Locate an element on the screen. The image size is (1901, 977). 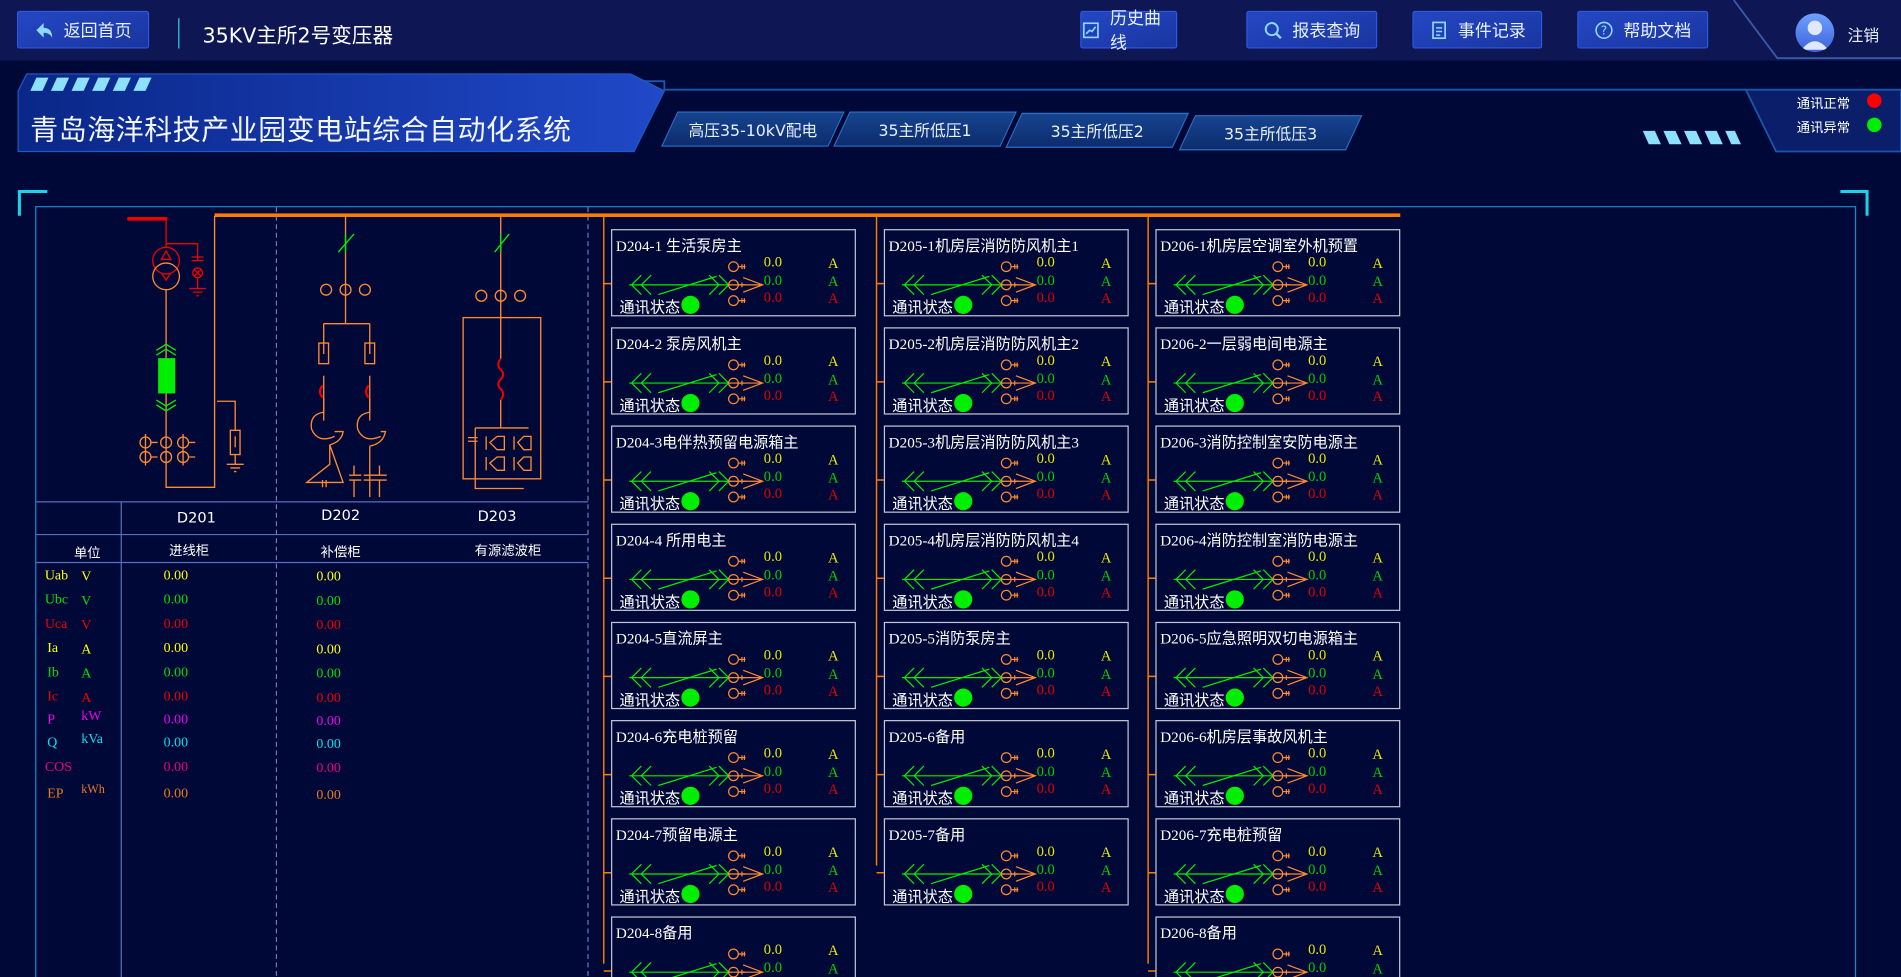
row-unit: kVa is located at coordinates (92, 739).